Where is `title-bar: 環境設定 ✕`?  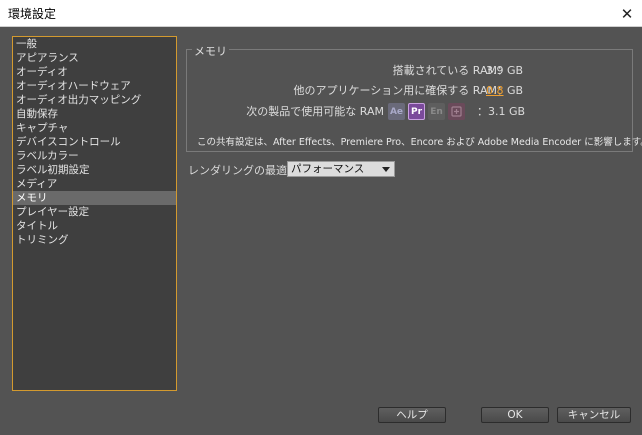 title-bar: 環境設定 ✕ is located at coordinates (321, 13).